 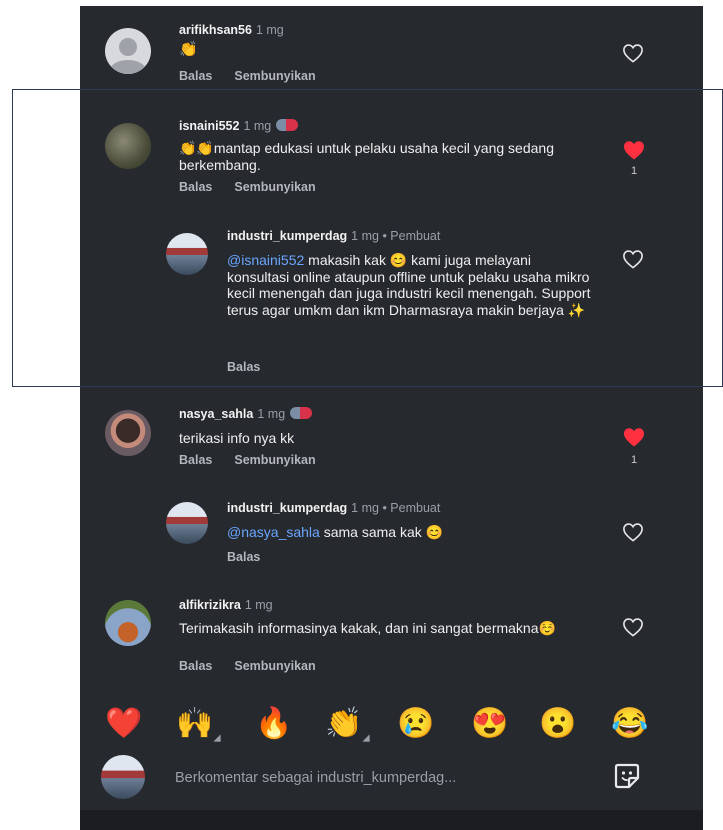 What do you see at coordinates (226, 605) in the screenshot?
I see `comment-username: alfikrizikra 1 mg` at bounding box center [226, 605].